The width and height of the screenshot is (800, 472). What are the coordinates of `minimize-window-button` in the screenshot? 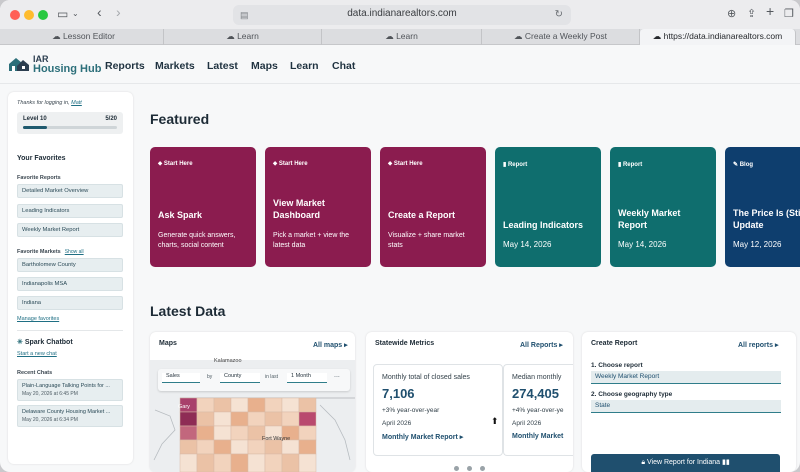 It's located at (29, 15).